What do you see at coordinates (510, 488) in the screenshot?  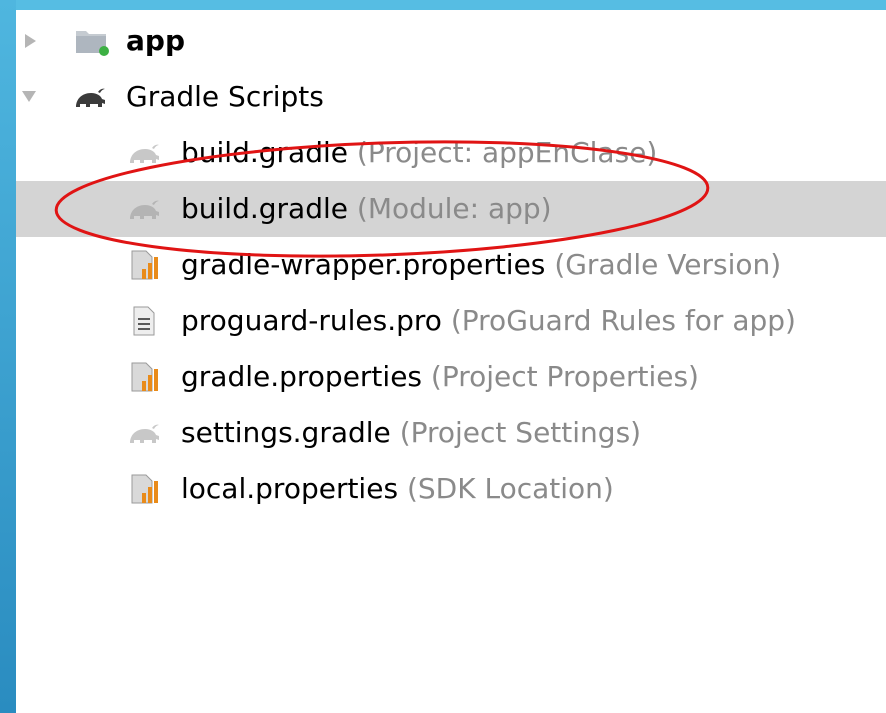 I see `file-hint: (SDK Location)` at bounding box center [510, 488].